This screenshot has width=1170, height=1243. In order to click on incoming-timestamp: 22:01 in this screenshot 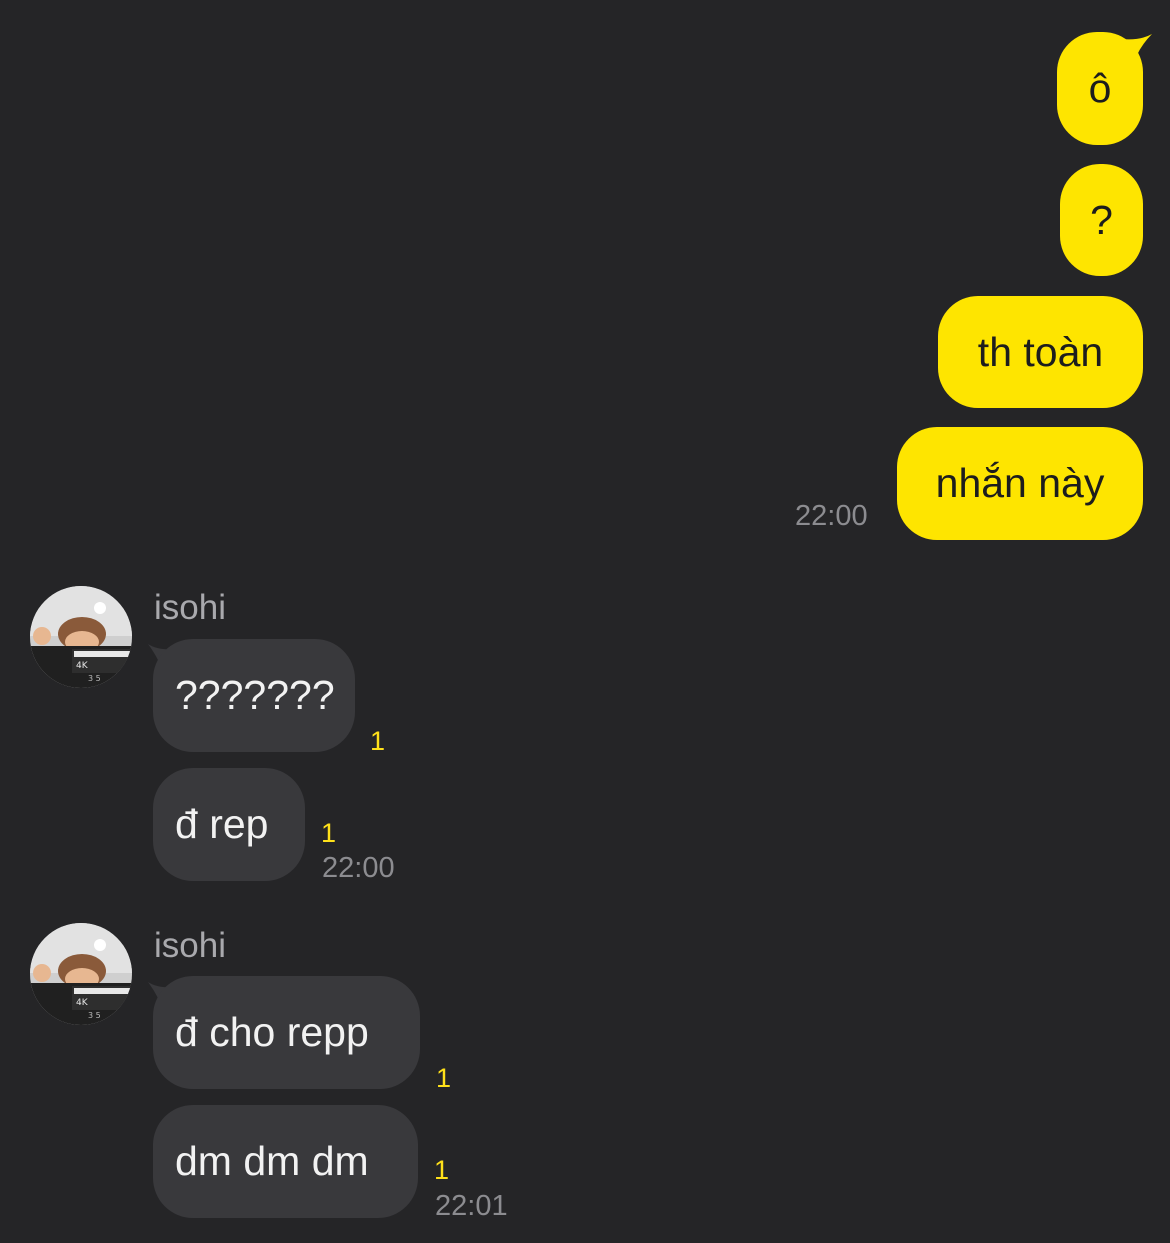, I will do `click(471, 1206)`.